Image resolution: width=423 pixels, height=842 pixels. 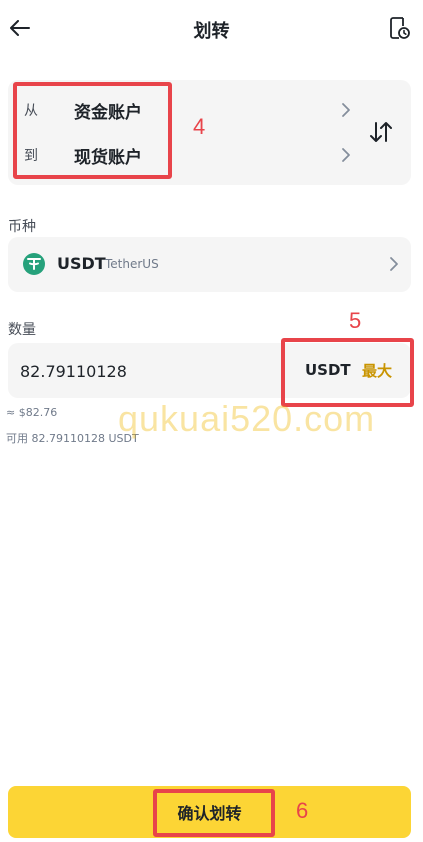 What do you see at coordinates (199, 126) in the screenshot?
I see `annotation-number-4: 4` at bounding box center [199, 126].